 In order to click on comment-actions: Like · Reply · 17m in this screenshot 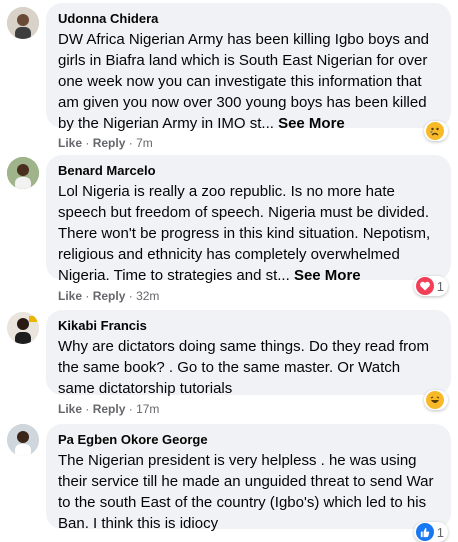, I will do `click(108, 409)`.